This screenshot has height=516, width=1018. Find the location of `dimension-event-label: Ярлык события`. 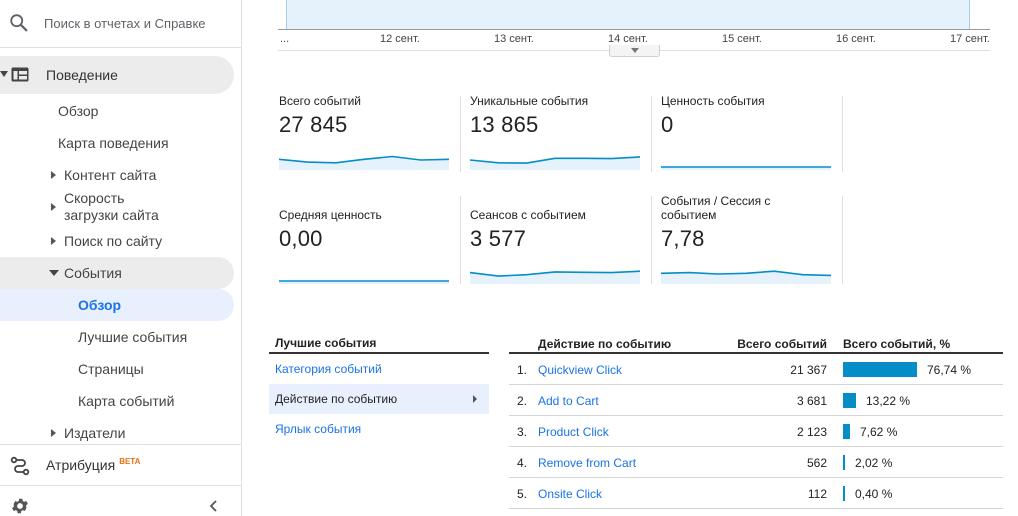

dimension-event-label: Ярлык события is located at coordinates (379, 429).